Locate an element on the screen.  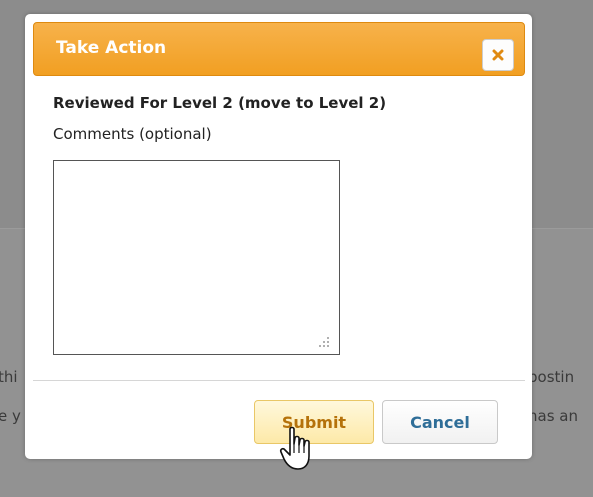
dialog-divider is located at coordinates (279, 380).